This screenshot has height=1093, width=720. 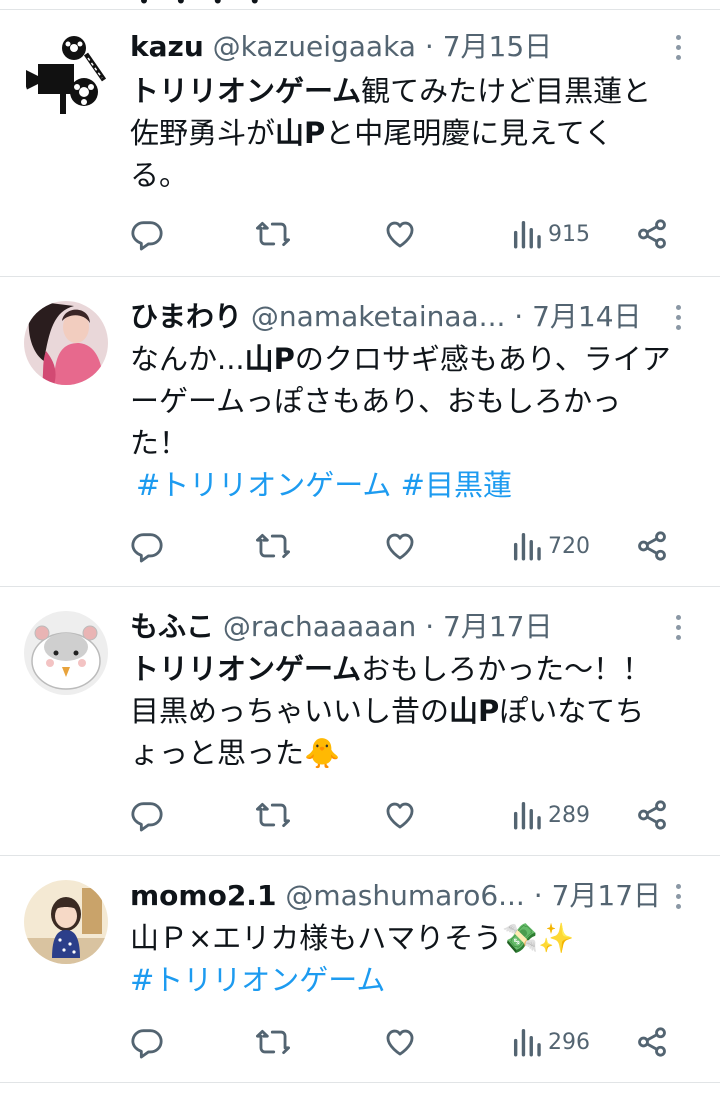 I want to click on tweet-header: もふこ @rachaaaaan · 7月17日, so click(x=395, y=627).